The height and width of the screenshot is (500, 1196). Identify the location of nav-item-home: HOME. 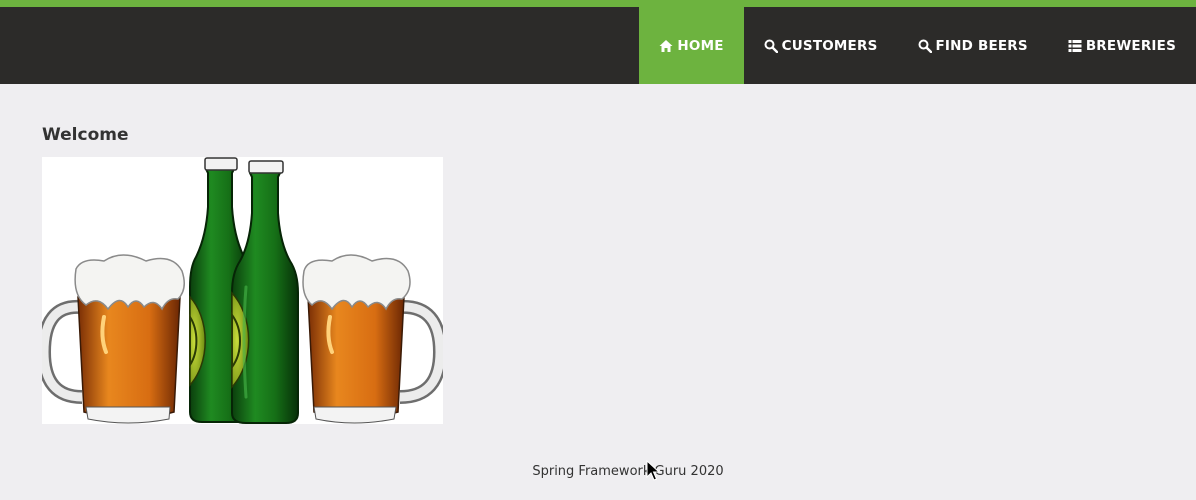
(691, 45).